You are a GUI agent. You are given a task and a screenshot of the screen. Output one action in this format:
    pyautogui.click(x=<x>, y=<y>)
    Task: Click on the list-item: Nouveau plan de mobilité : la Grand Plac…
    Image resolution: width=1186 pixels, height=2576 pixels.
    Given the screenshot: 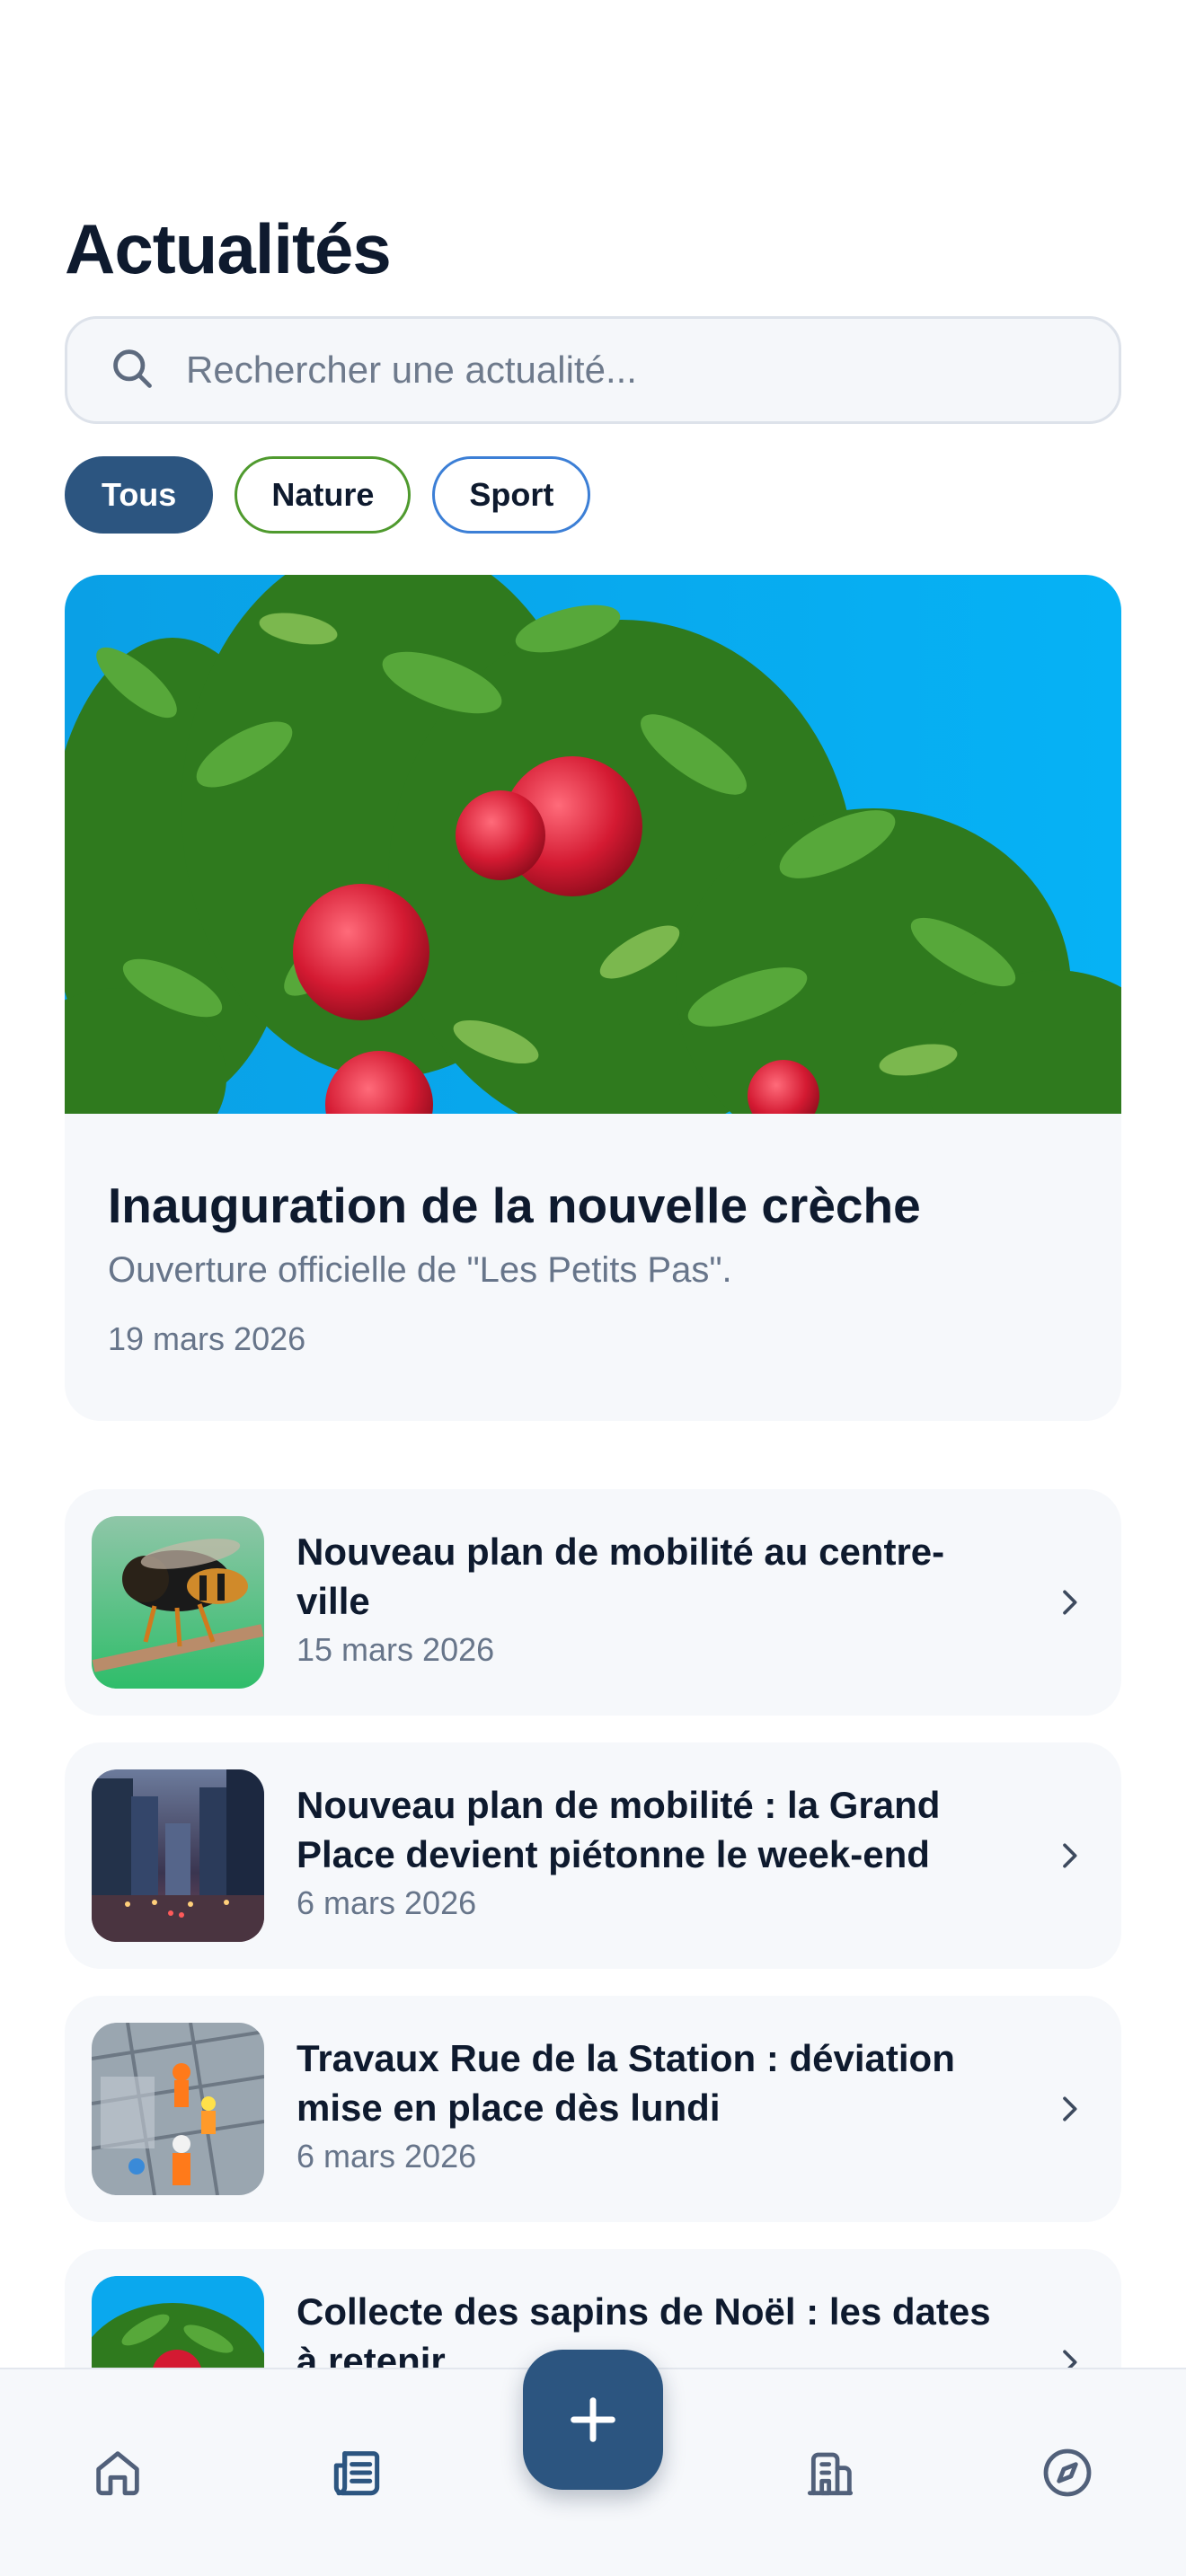 What is the action you would take?
    pyautogui.click(x=593, y=1855)
    